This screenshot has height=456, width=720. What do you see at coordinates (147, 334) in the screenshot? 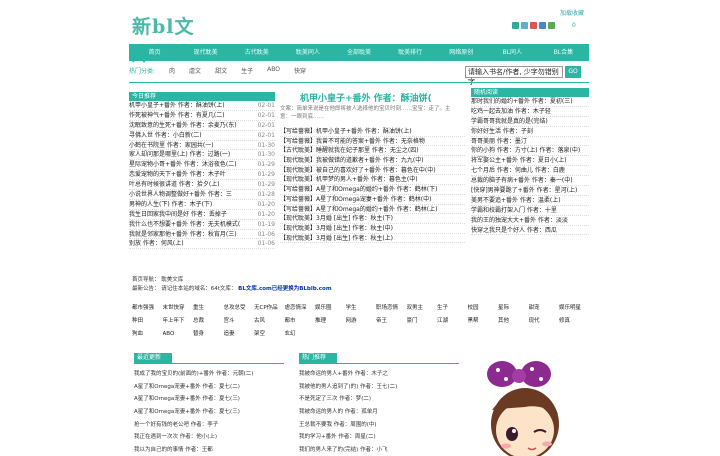
I see `tag-link: 狗血` at bounding box center [147, 334].